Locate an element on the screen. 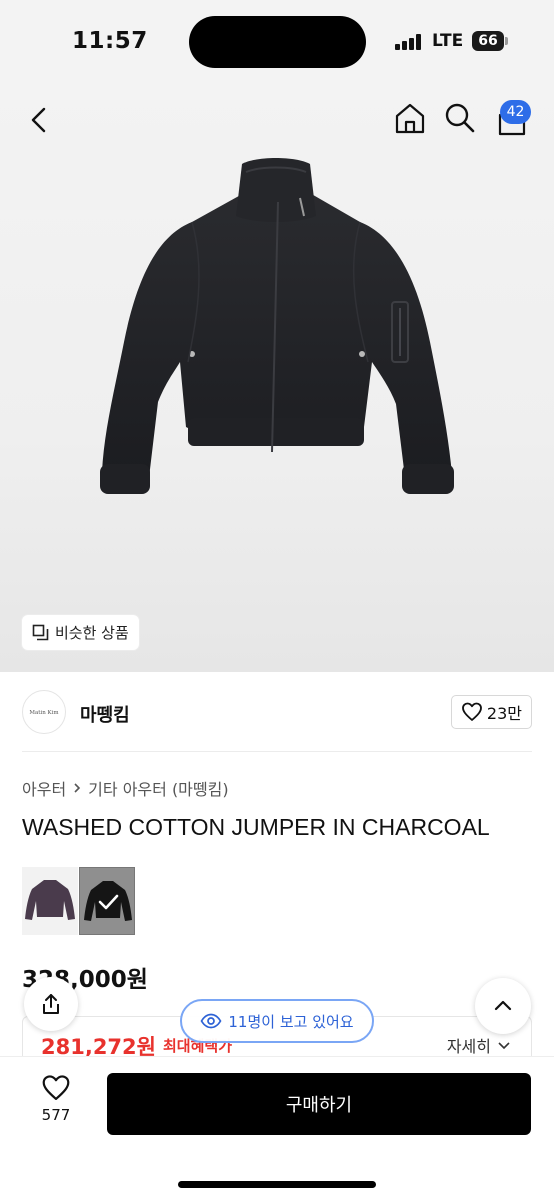 The image size is (554, 1200). similar-products-button: 비슷한 상품 is located at coordinates (80, 632).